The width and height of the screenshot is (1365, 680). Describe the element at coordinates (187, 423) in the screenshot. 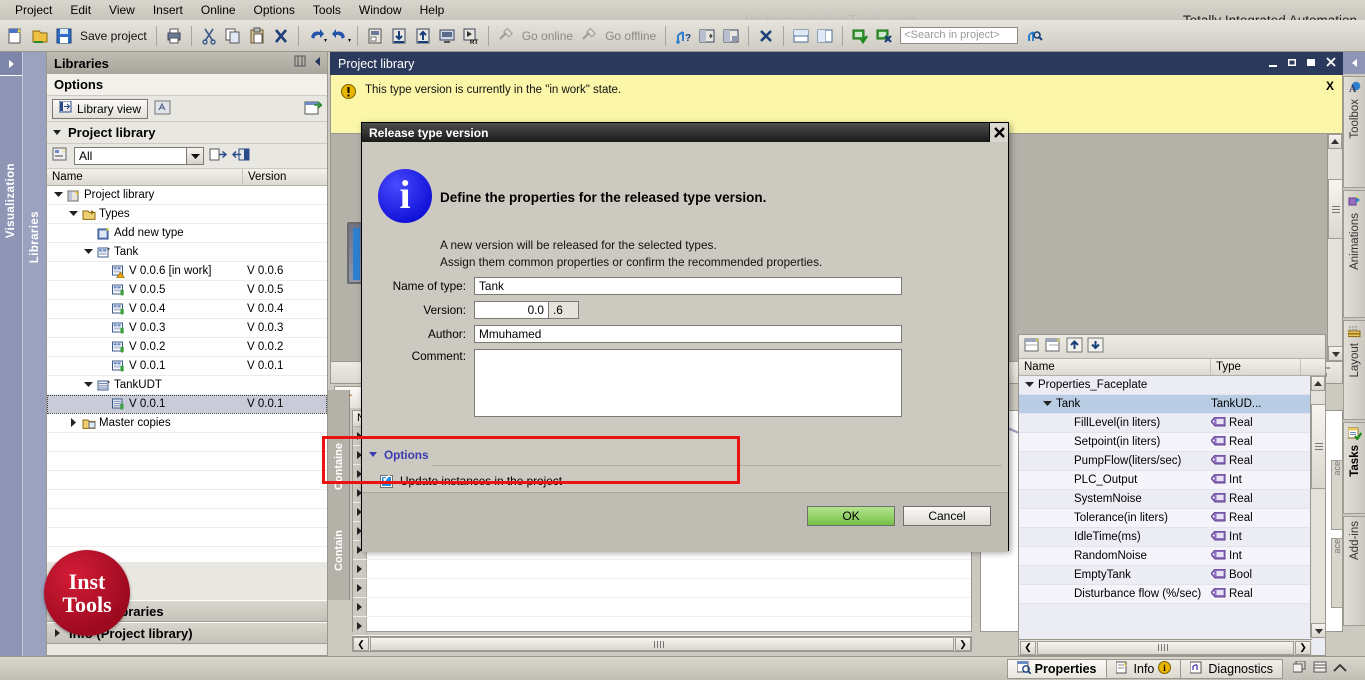

I see `library-tree-item: Master copies` at that location.